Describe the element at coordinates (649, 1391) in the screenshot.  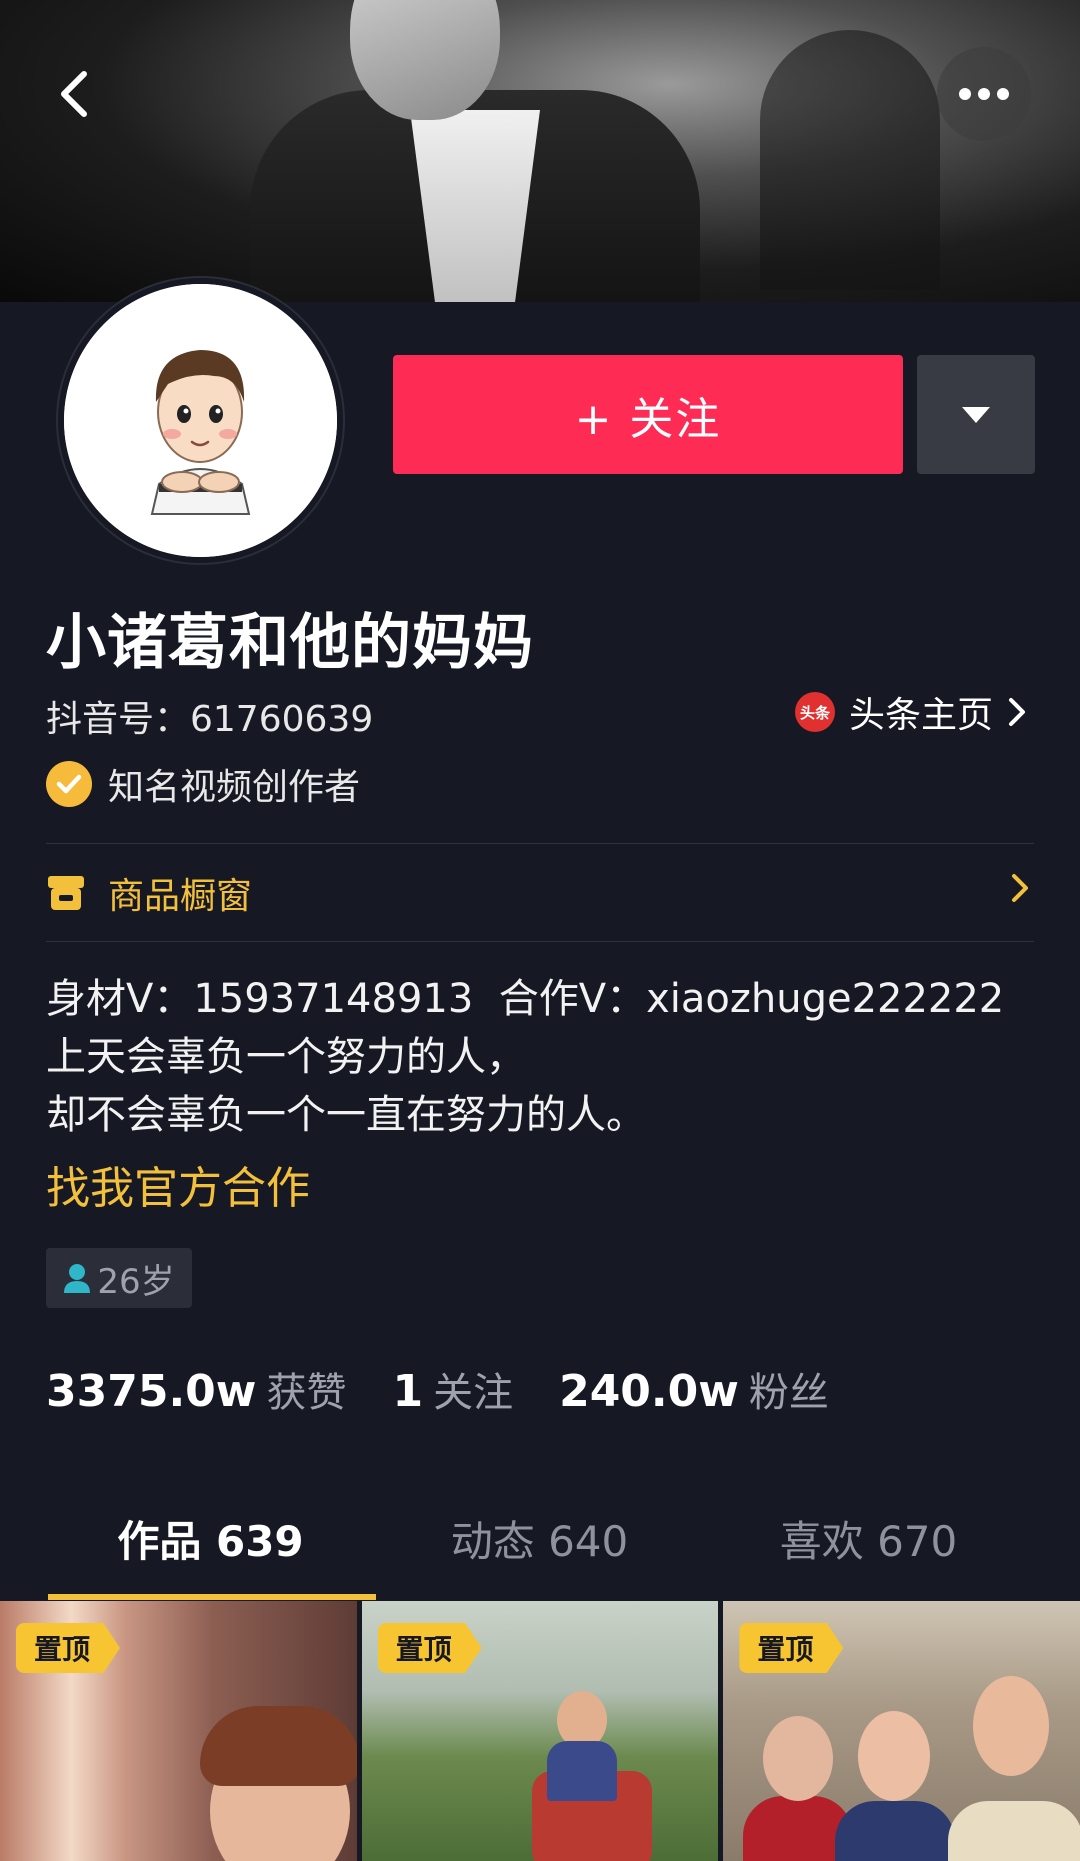
I see `fans-count: 240.0w` at that location.